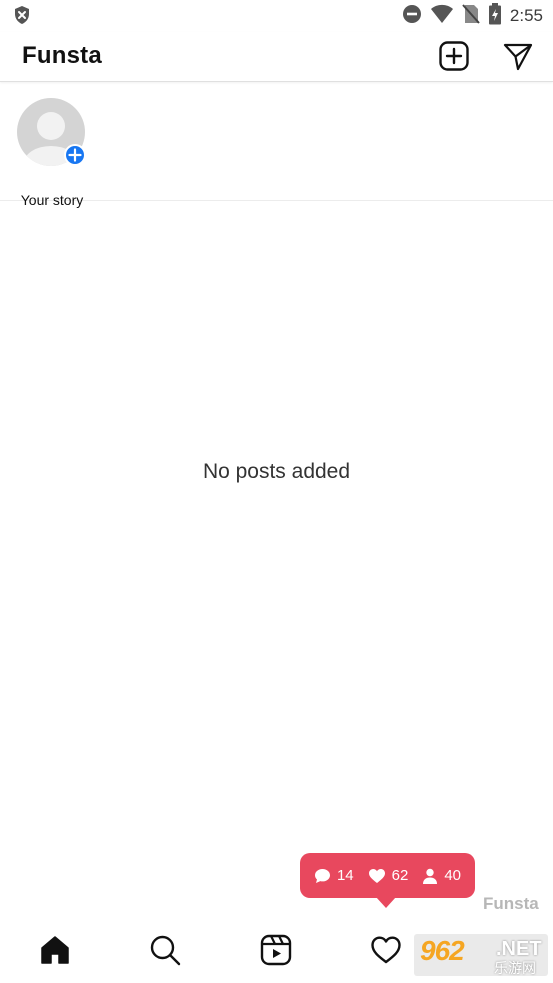  I want to click on heart-icon, so click(386, 950).